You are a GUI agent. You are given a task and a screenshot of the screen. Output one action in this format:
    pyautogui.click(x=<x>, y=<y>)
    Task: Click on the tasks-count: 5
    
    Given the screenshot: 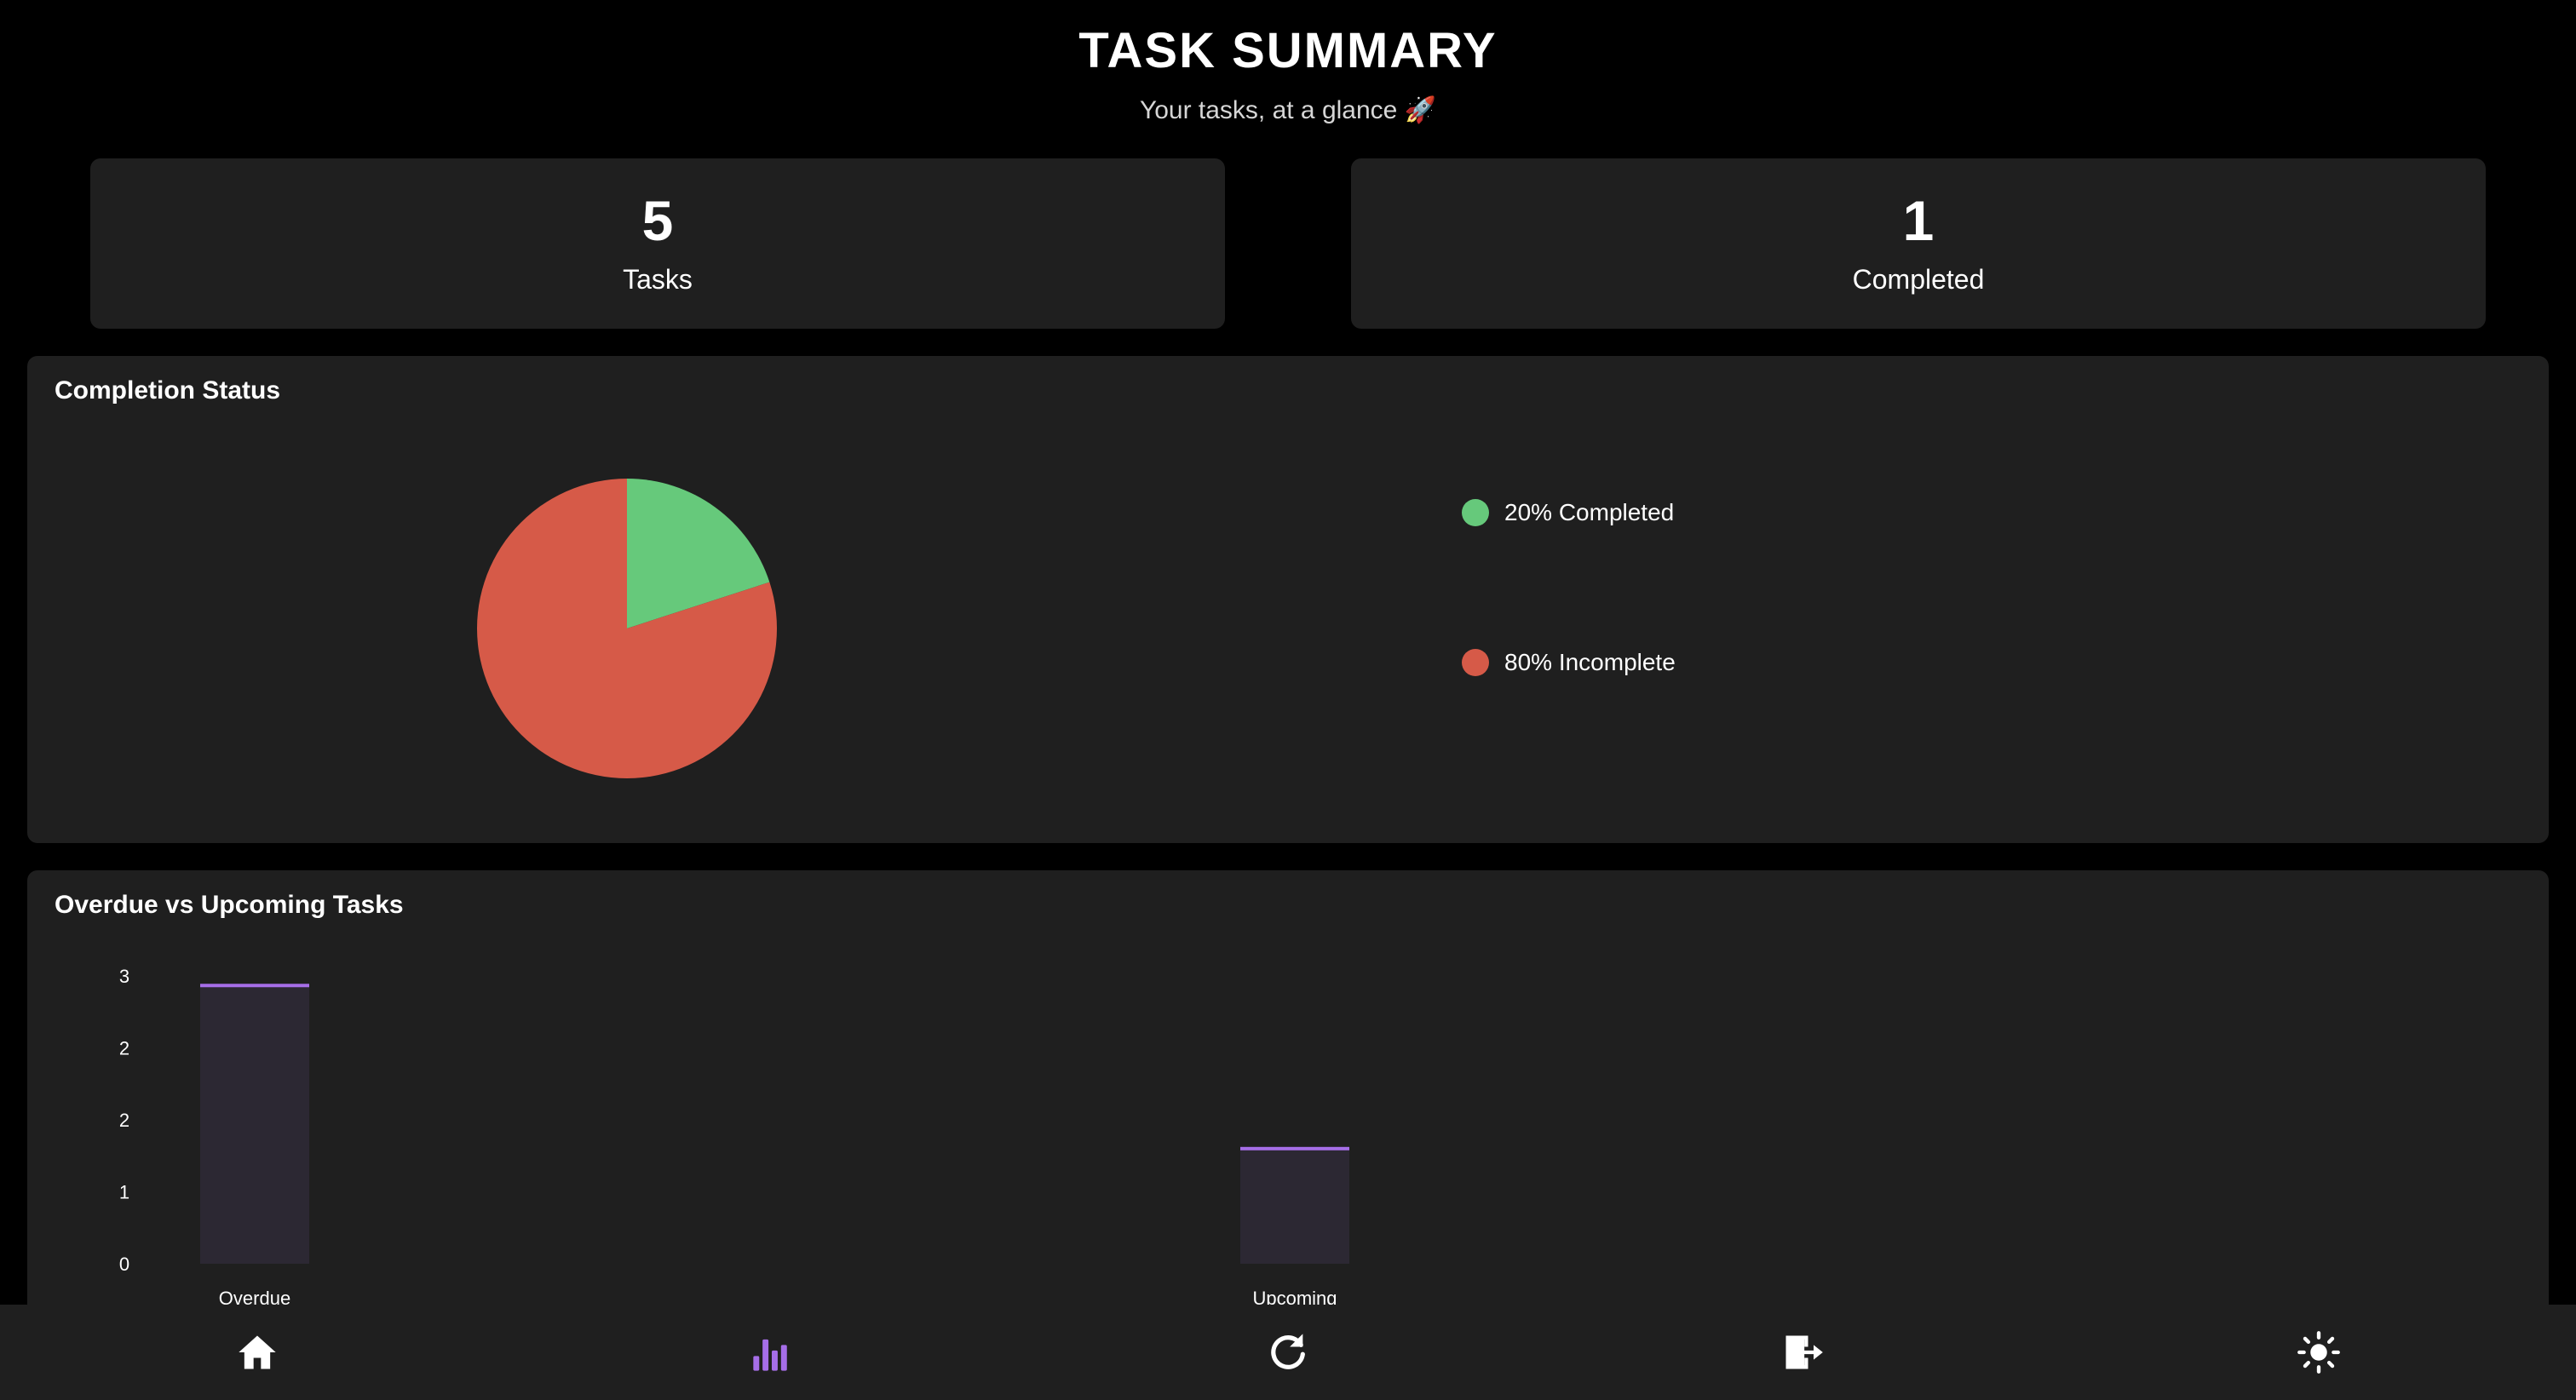 What is the action you would take?
    pyautogui.click(x=658, y=220)
    